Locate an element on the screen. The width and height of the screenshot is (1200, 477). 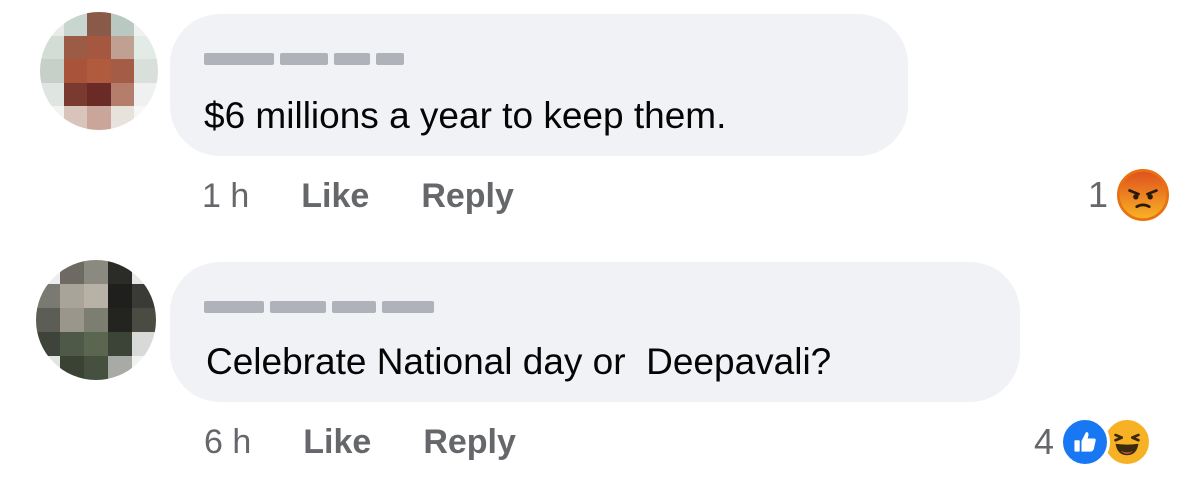
comment-timestamp: 1 h is located at coordinates (225, 196).